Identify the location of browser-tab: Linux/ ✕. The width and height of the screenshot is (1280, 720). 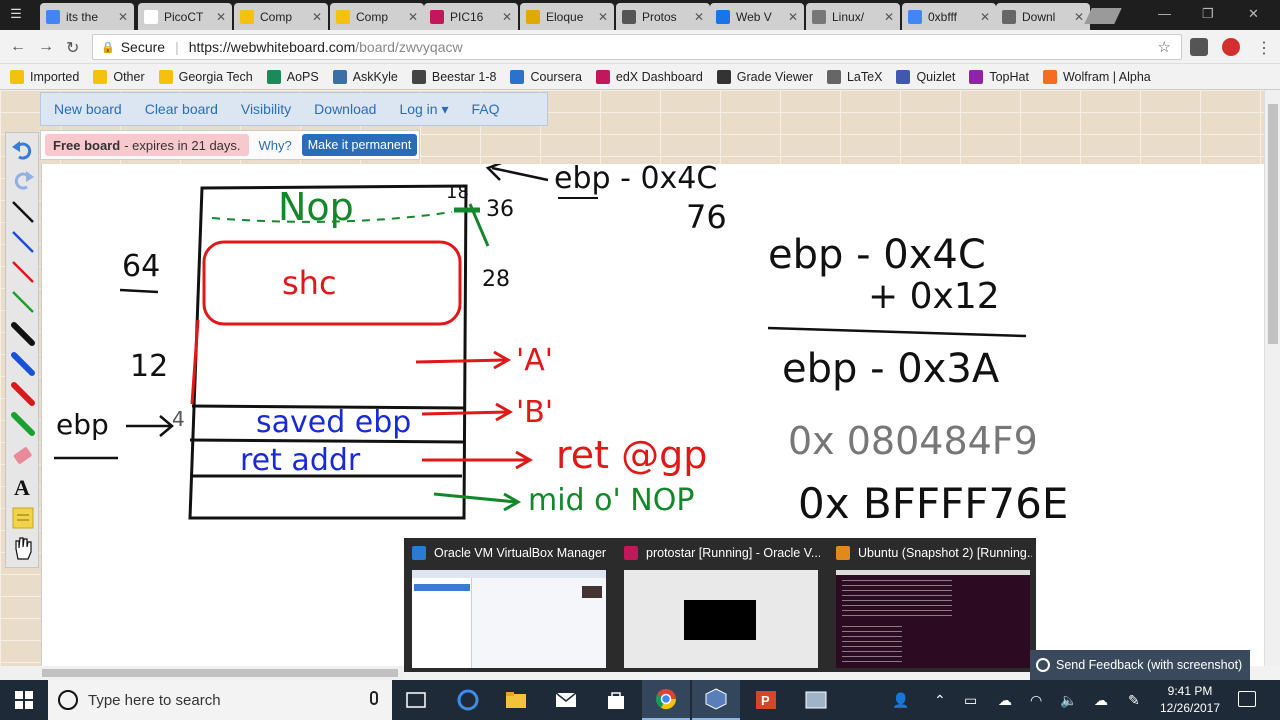
(853, 16).